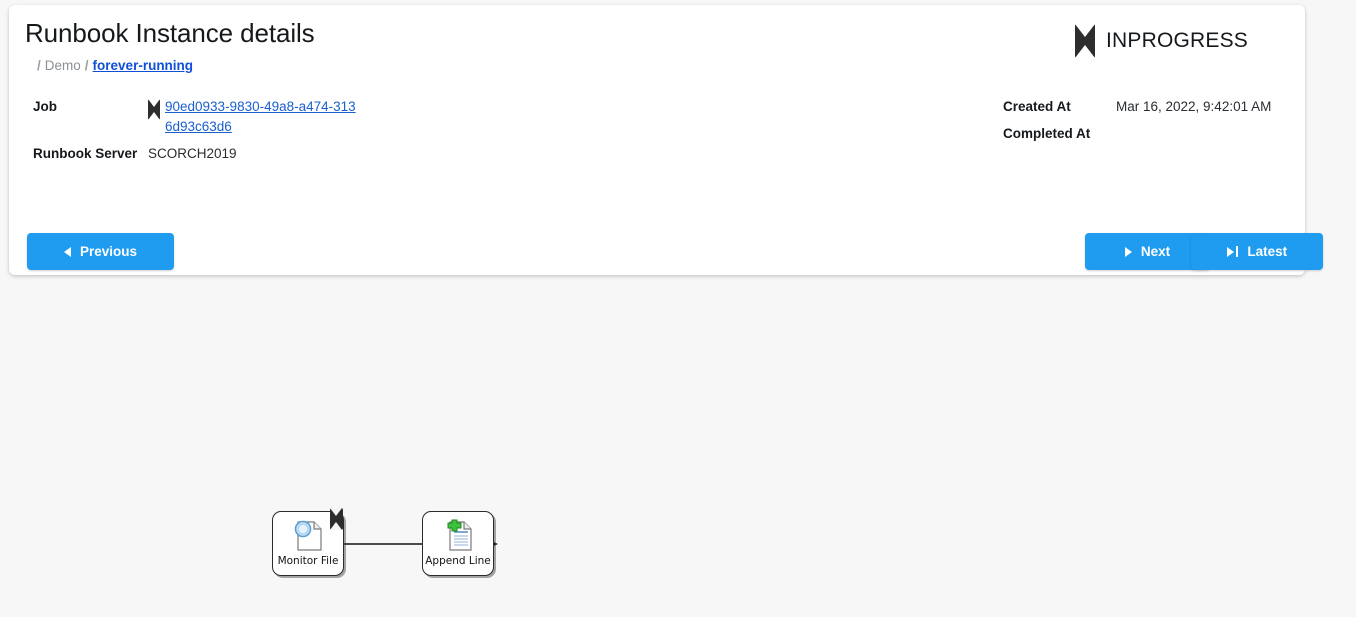  I want to click on document-append-icon, so click(459, 535).